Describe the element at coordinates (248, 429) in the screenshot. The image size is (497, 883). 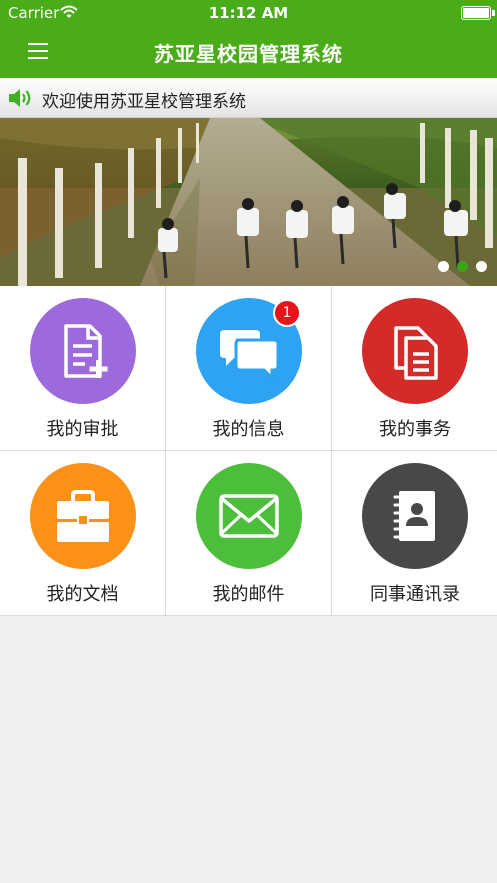
I see `menu-item-label: 我的信息` at that location.